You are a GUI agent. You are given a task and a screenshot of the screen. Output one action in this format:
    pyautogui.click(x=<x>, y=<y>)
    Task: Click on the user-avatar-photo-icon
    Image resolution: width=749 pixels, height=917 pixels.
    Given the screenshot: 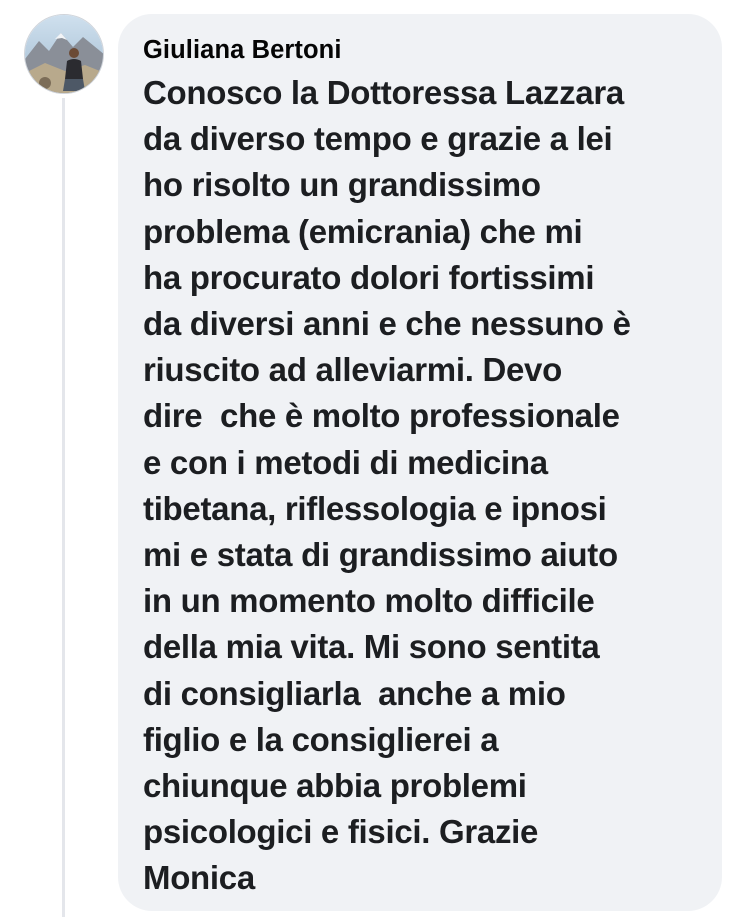 What is the action you would take?
    pyautogui.click(x=64, y=54)
    